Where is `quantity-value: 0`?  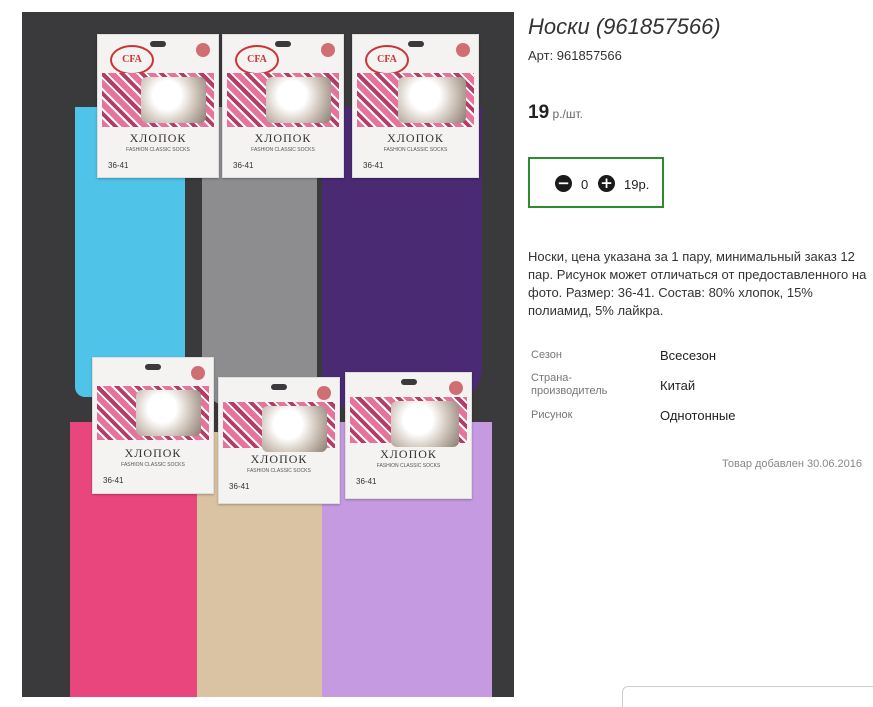 quantity-value: 0 is located at coordinates (584, 184).